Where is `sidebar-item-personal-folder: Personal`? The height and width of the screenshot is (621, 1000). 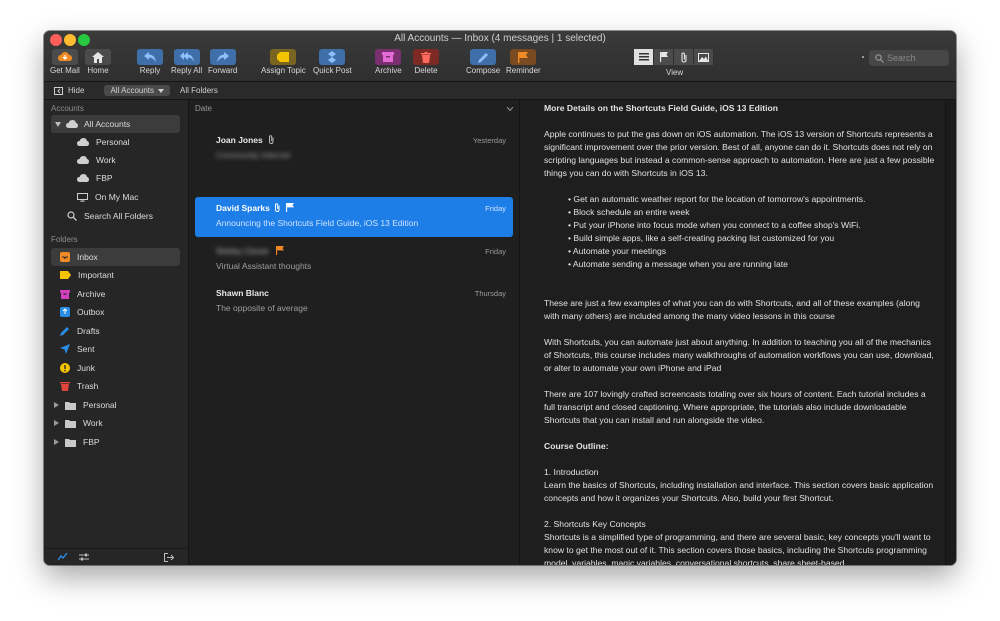 sidebar-item-personal-folder: Personal is located at coordinates (115, 405).